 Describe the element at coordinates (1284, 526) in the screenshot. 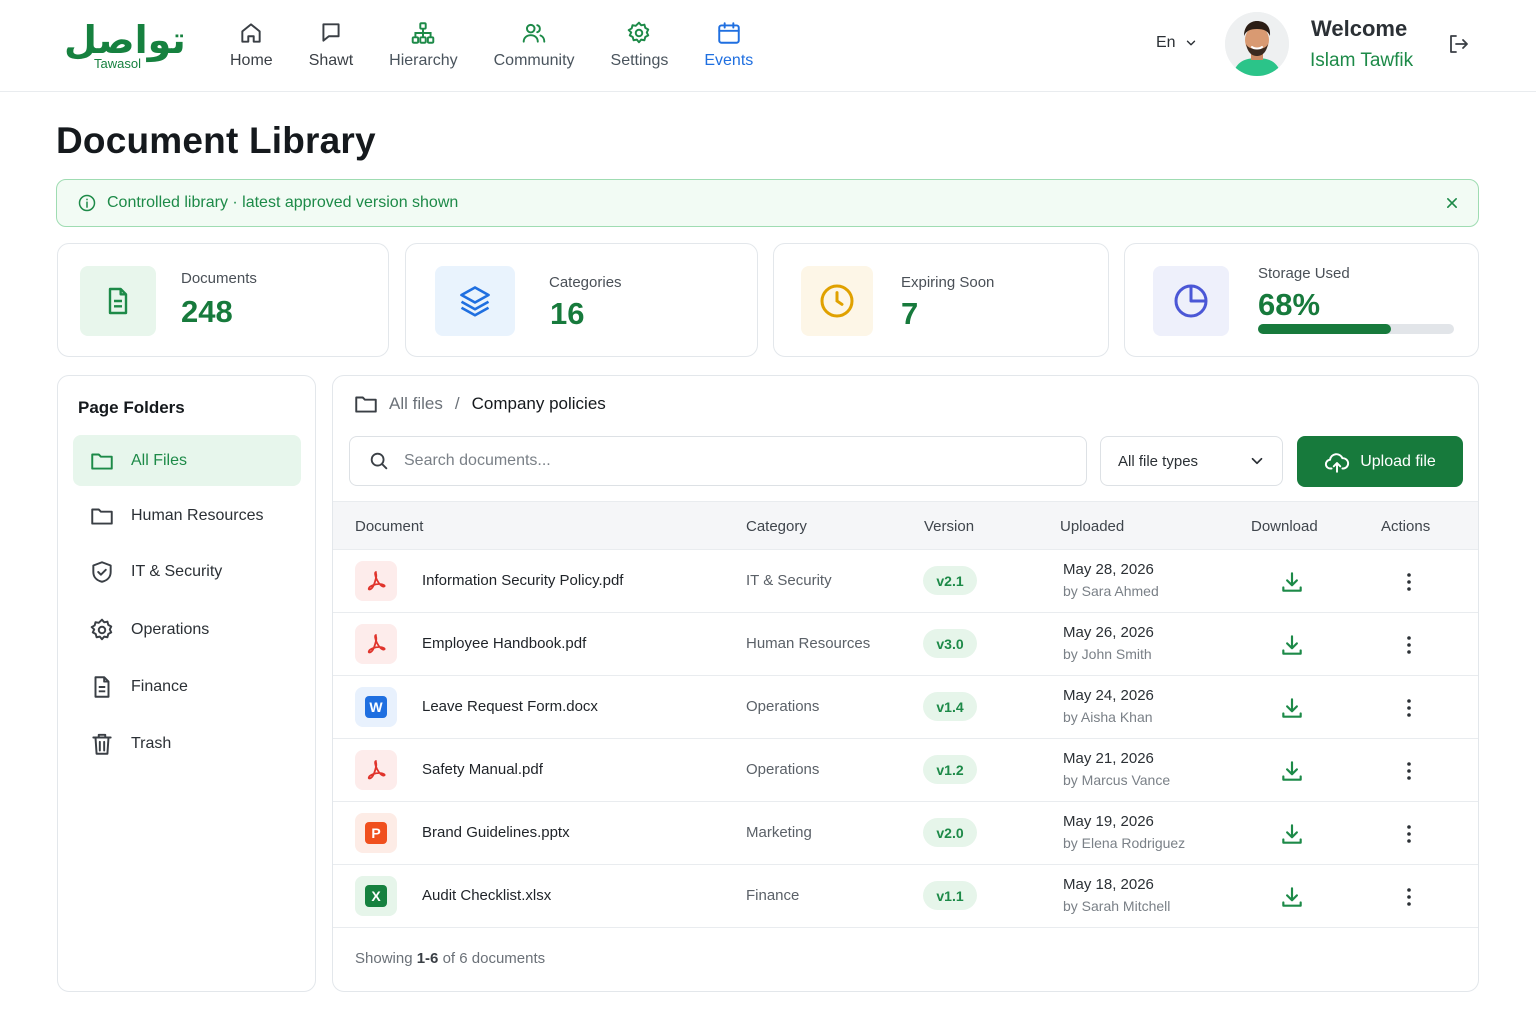

I see `column-header-download: Download` at that location.